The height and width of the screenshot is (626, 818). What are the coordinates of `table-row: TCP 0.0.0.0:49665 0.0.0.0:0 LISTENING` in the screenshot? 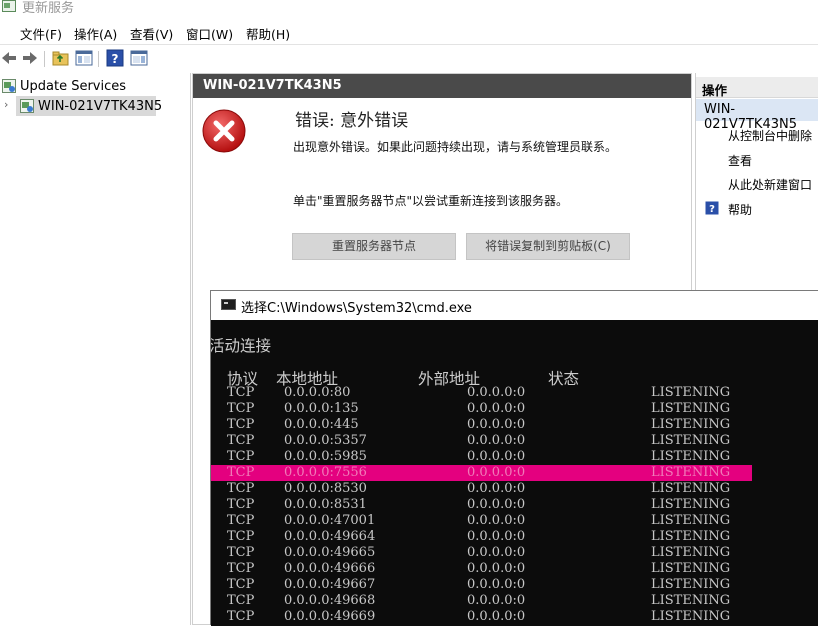 It's located at (514, 553).